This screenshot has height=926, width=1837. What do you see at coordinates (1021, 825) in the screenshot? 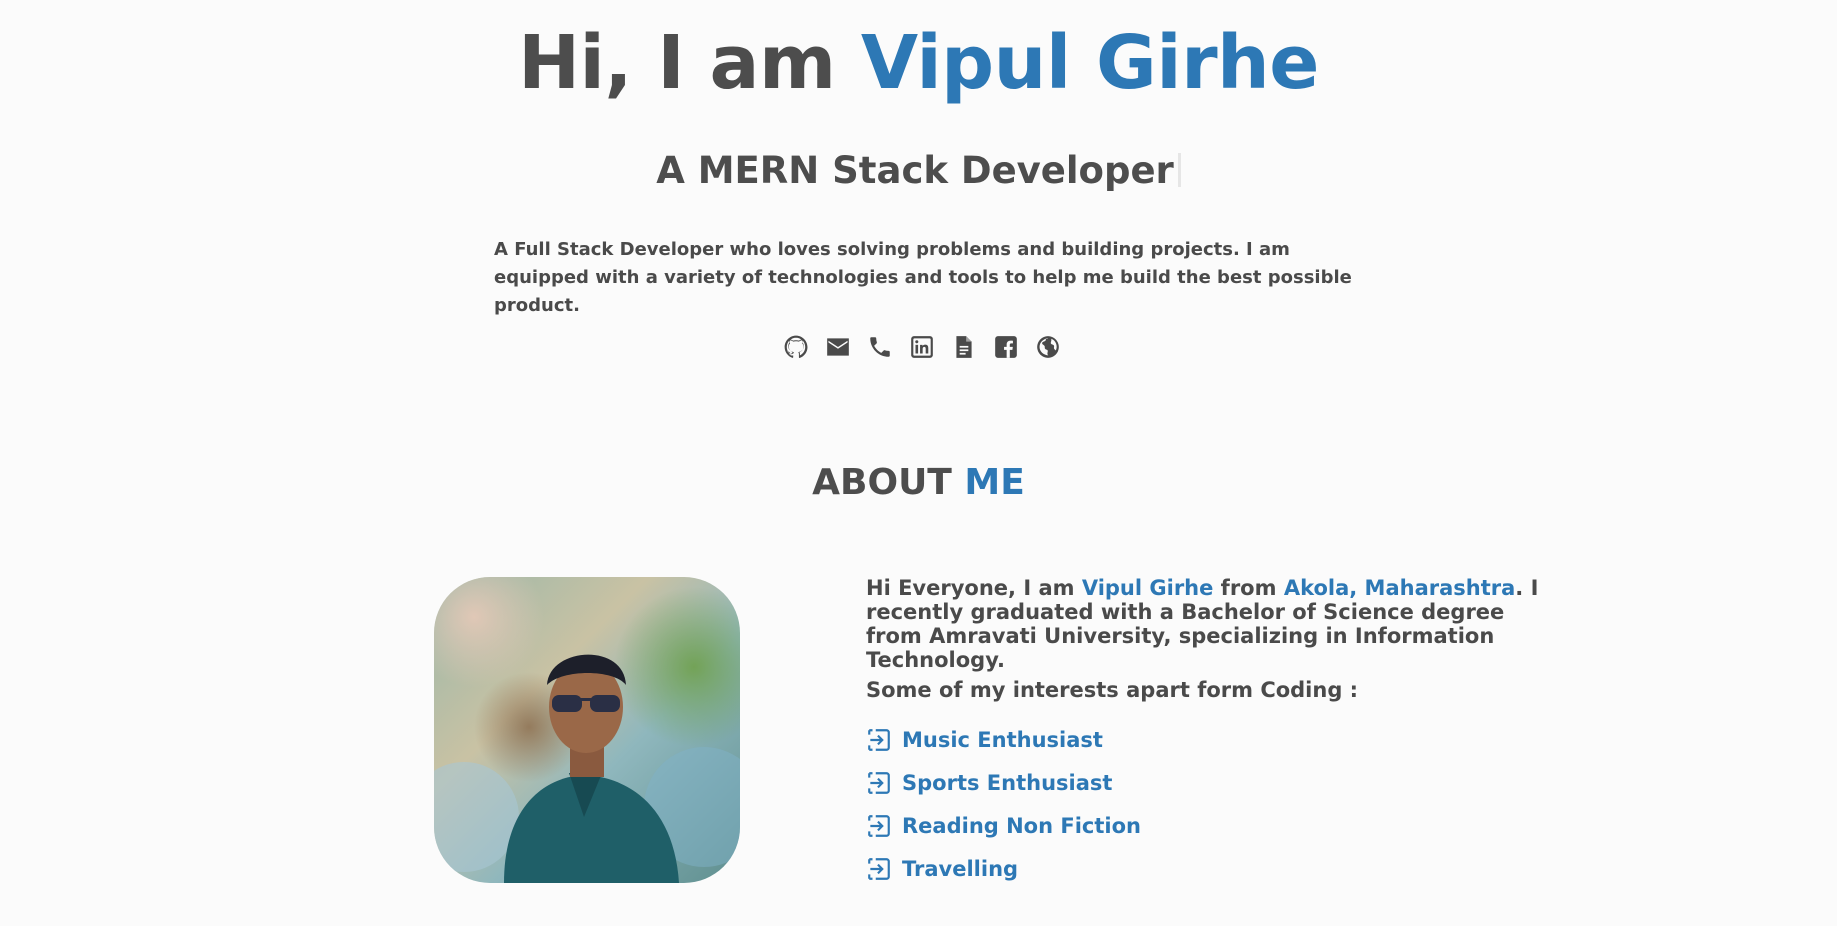
I see `interest-label: Reading Non Fiction` at bounding box center [1021, 825].